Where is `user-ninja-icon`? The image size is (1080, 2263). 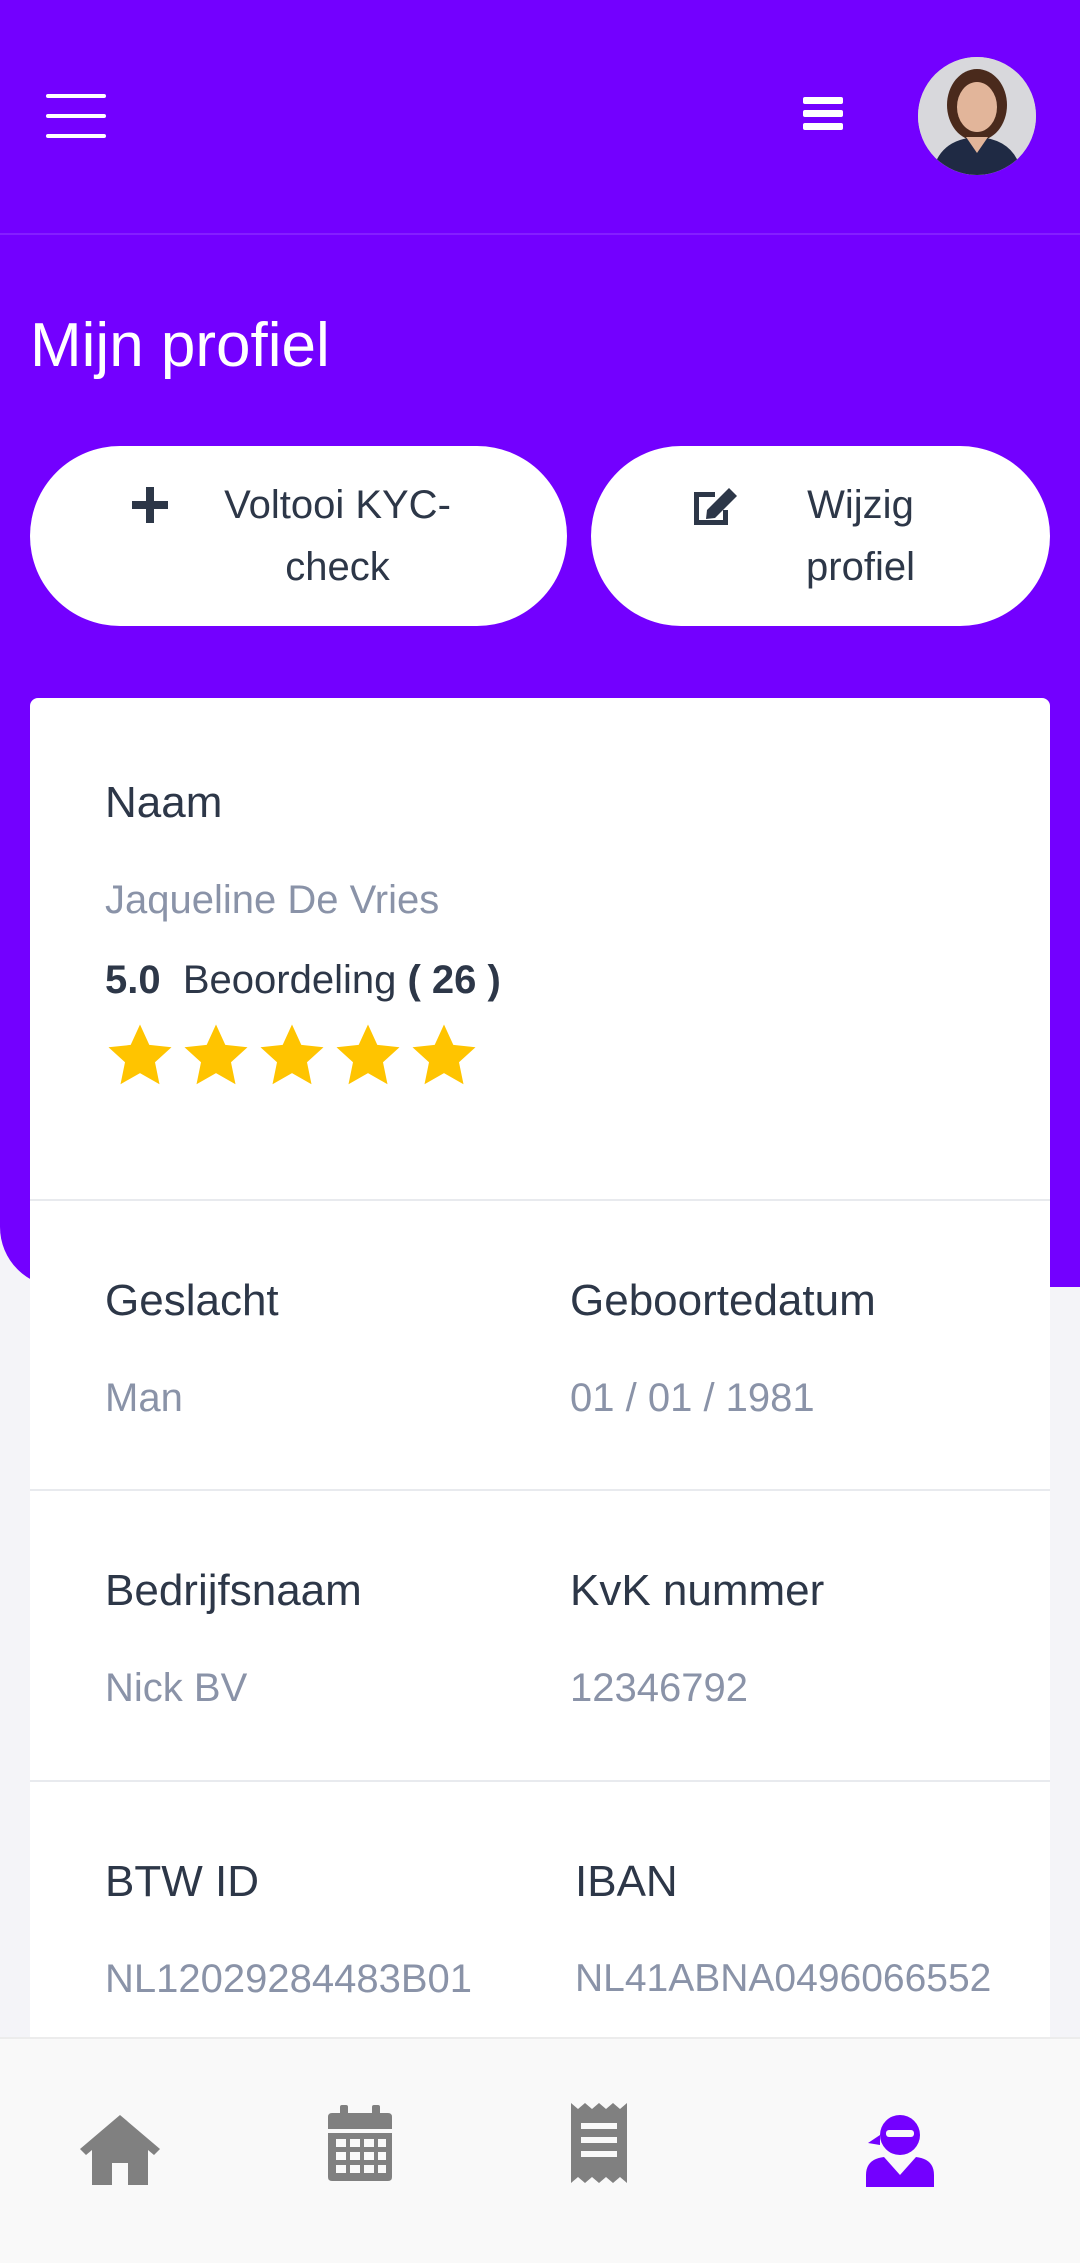
user-ninja-icon is located at coordinates (900, 2151).